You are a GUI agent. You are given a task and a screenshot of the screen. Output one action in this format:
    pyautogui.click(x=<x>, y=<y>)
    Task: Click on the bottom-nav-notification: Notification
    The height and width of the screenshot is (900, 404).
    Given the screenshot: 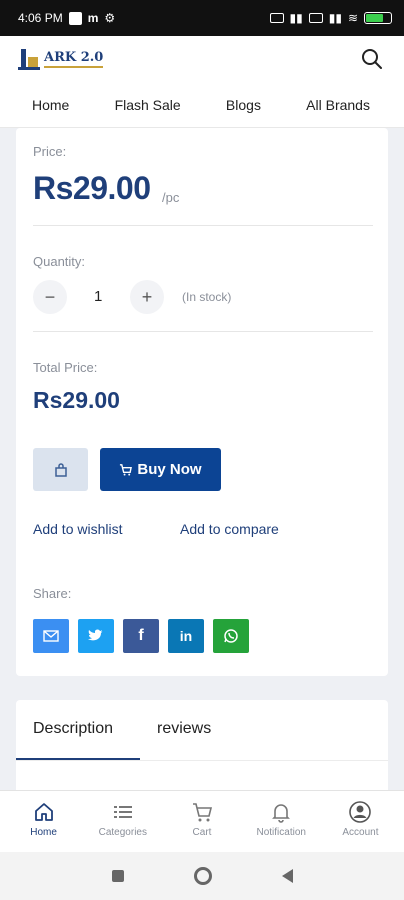 What is the action you would take?
    pyautogui.click(x=281, y=821)
    